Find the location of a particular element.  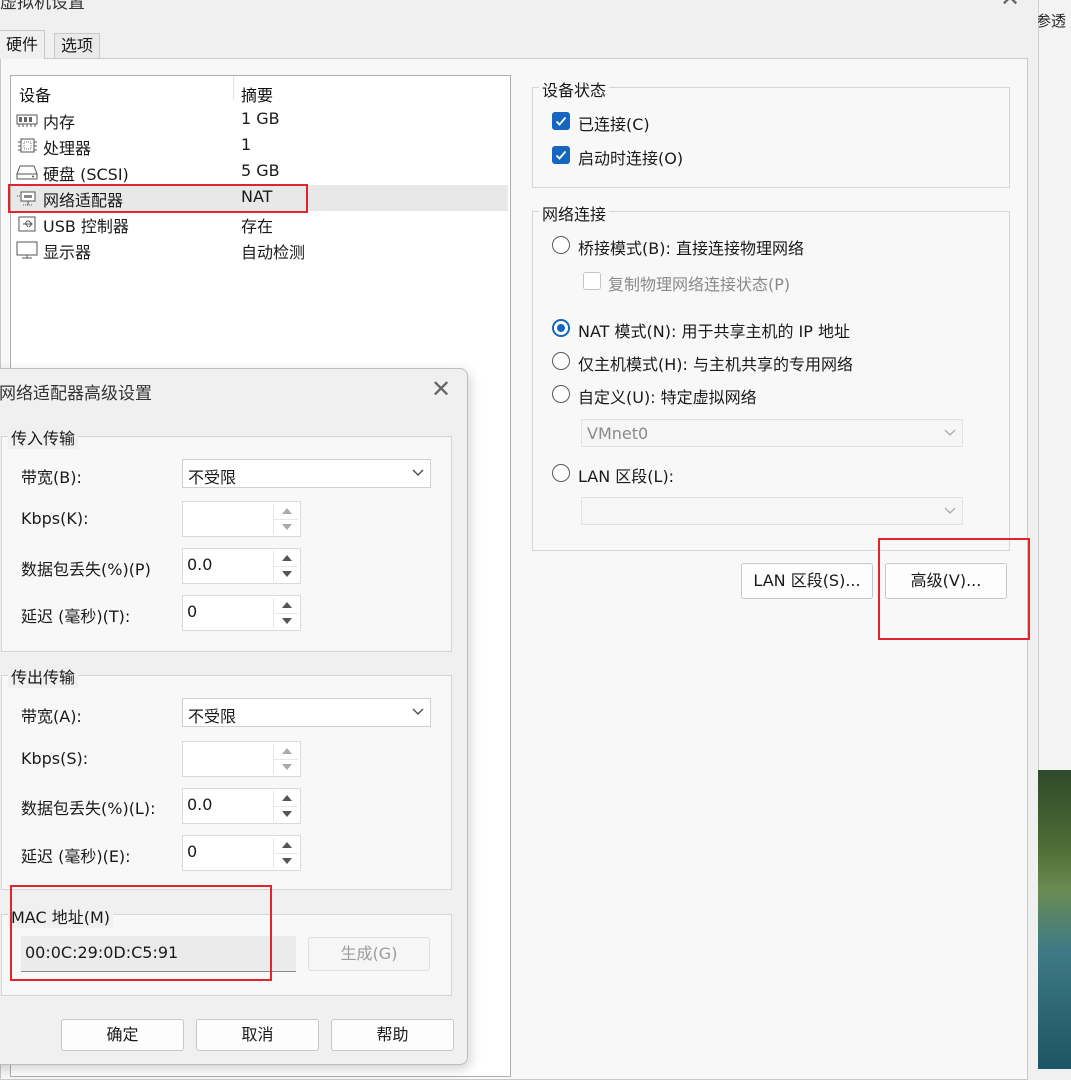

device-summary: 存在 is located at coordinates (257, 226).